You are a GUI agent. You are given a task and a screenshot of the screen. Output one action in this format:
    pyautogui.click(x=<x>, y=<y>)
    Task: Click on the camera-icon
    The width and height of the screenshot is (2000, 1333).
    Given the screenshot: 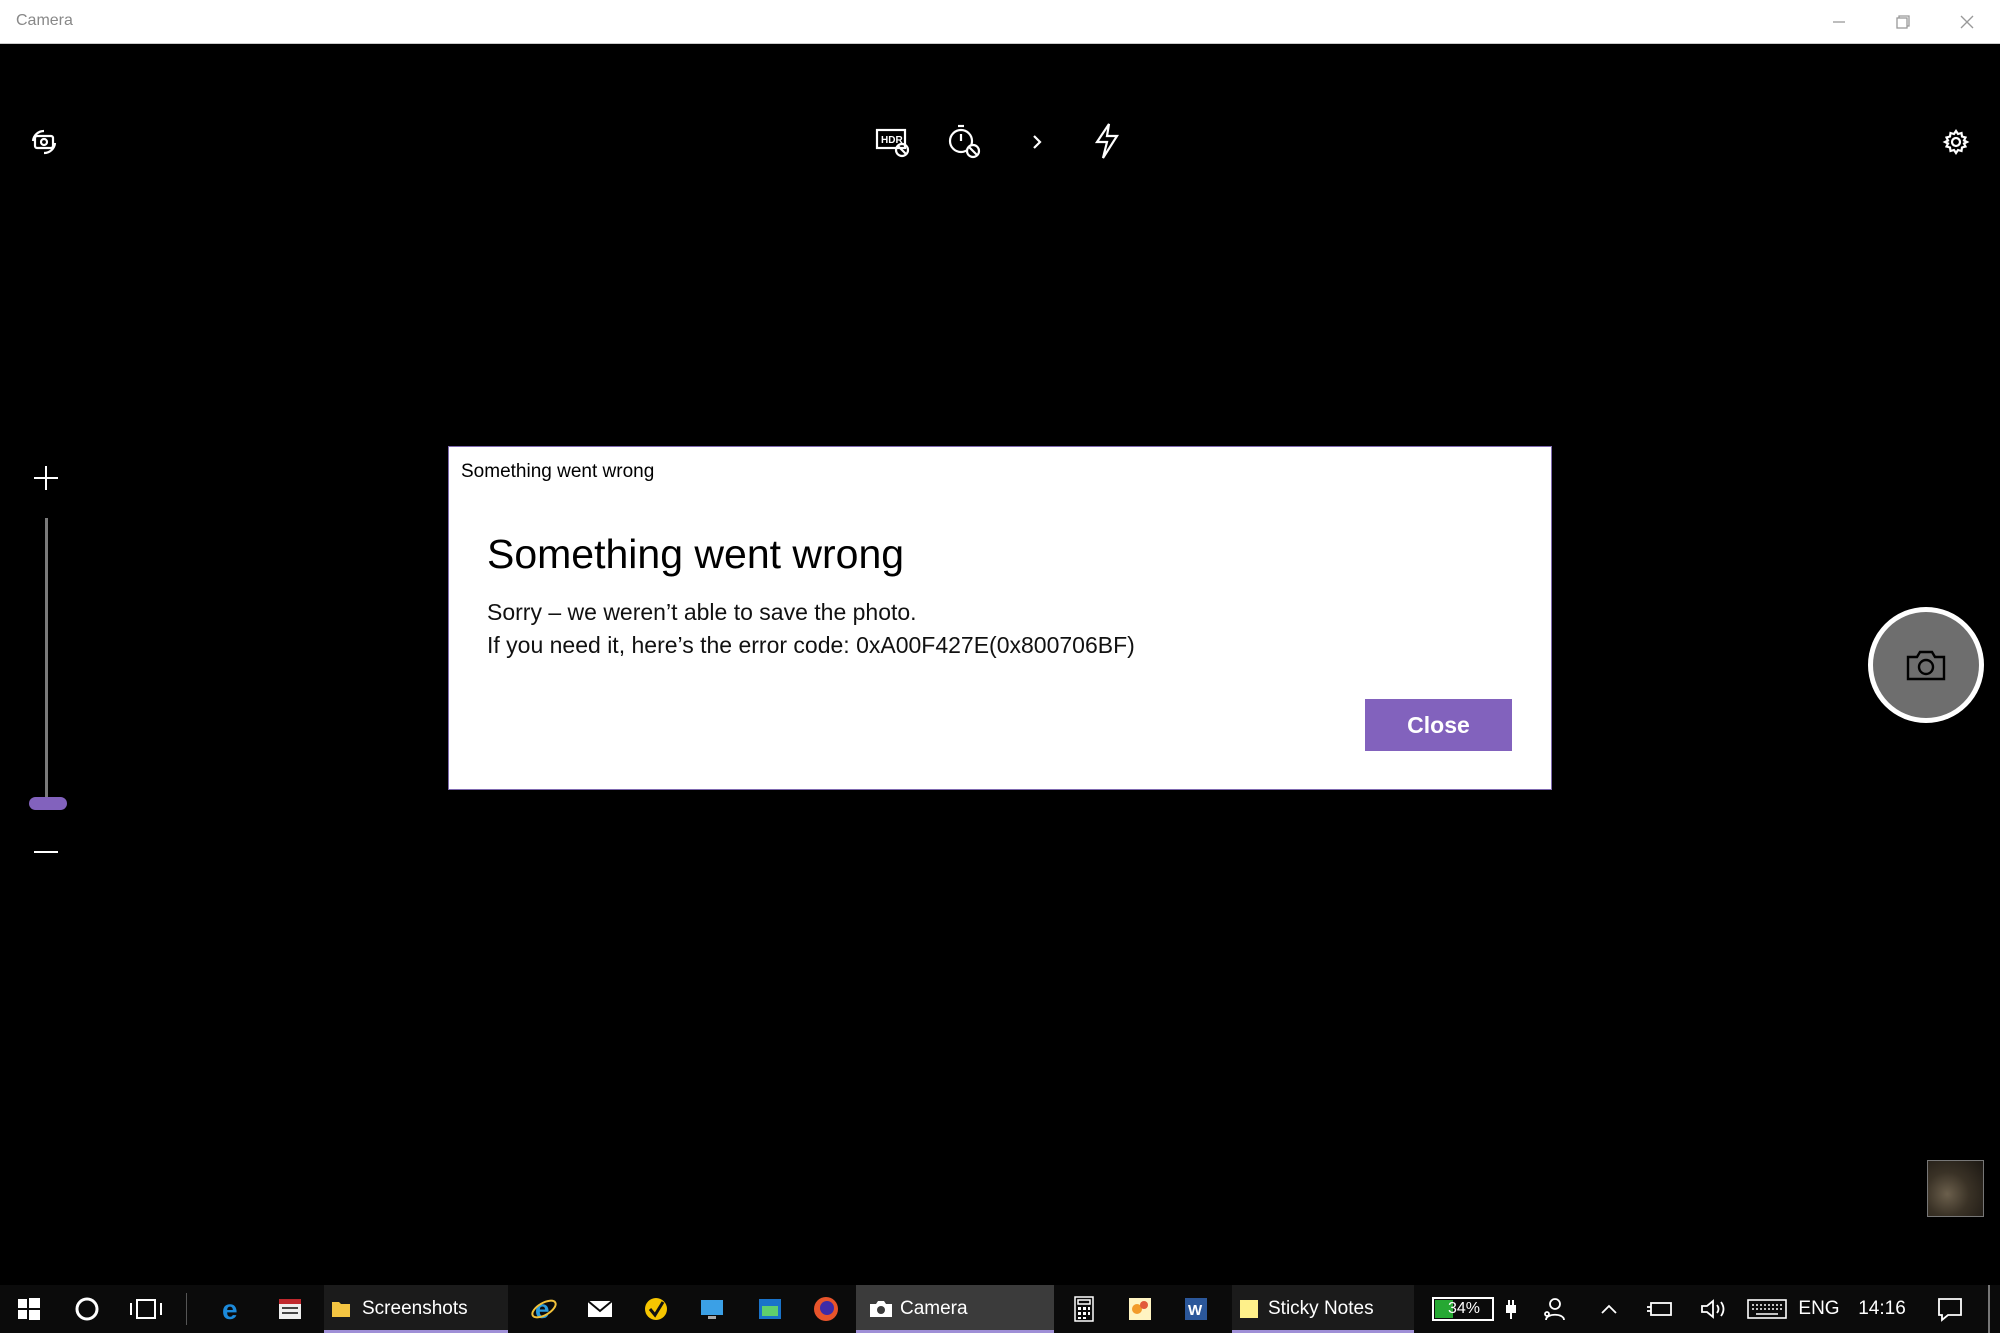 What is the action you would take?
    pyautogui.click(x=1926, y=665)
    